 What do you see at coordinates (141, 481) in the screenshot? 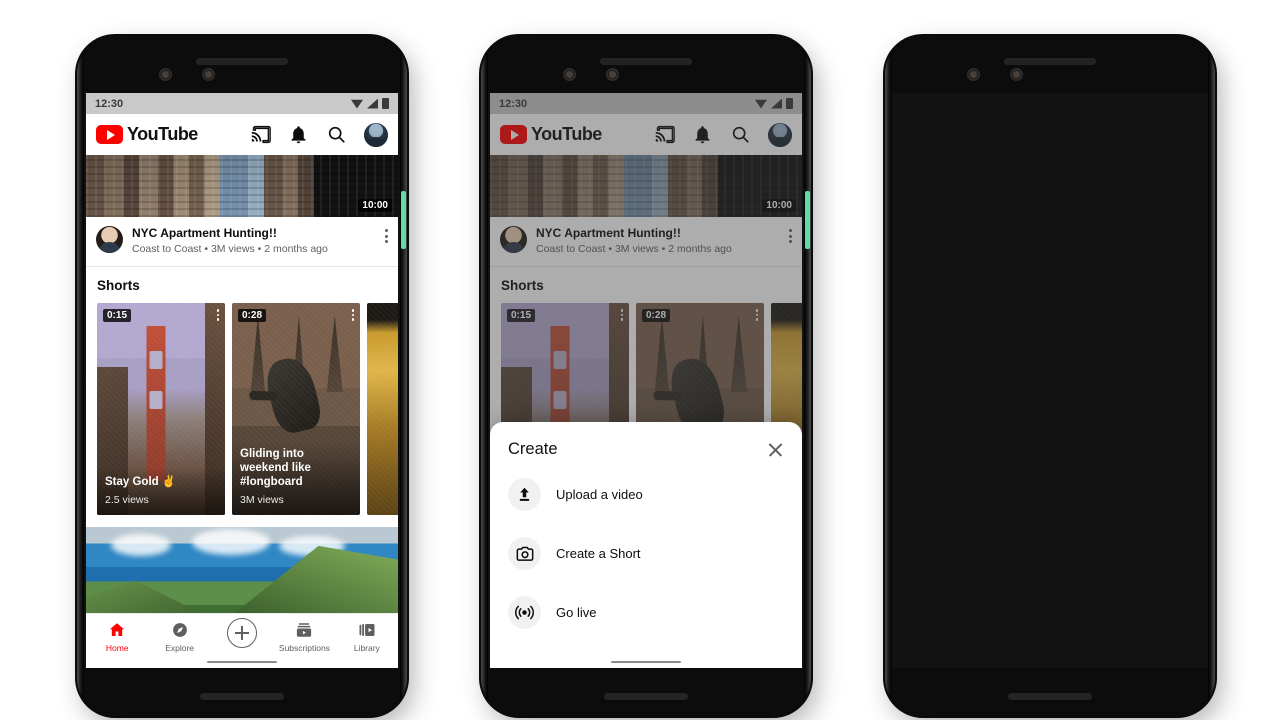
I see `short-title: Stay Gold ✌` at bounding box center [141, 481].